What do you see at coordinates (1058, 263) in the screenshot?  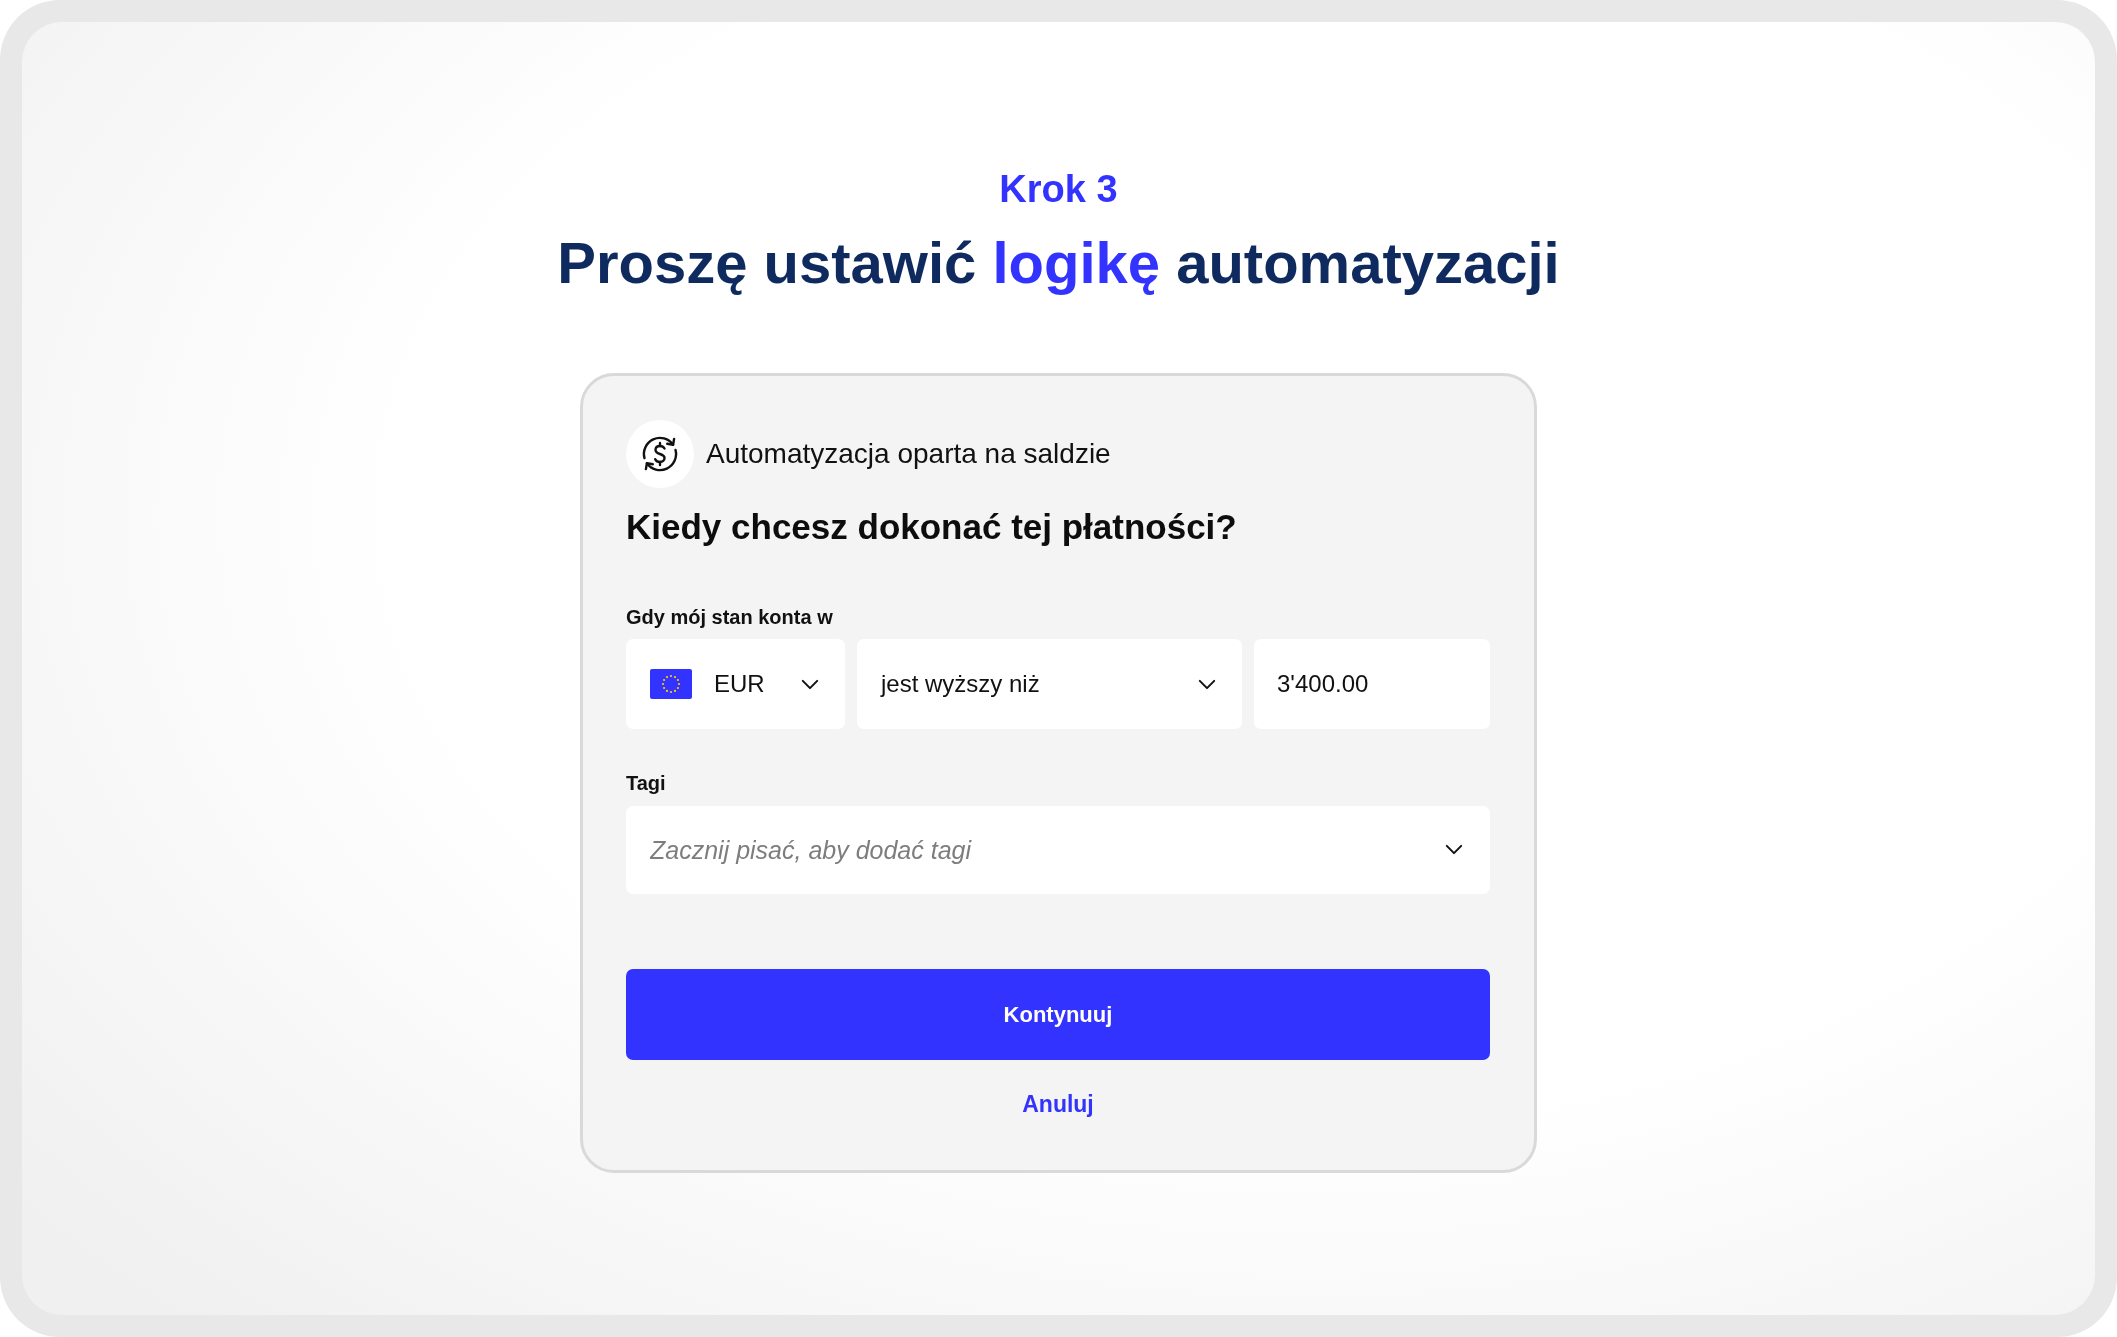 I see `page-heading: Proszę ustawić logikę automatyzacji` at bounding box center [1058, 263].